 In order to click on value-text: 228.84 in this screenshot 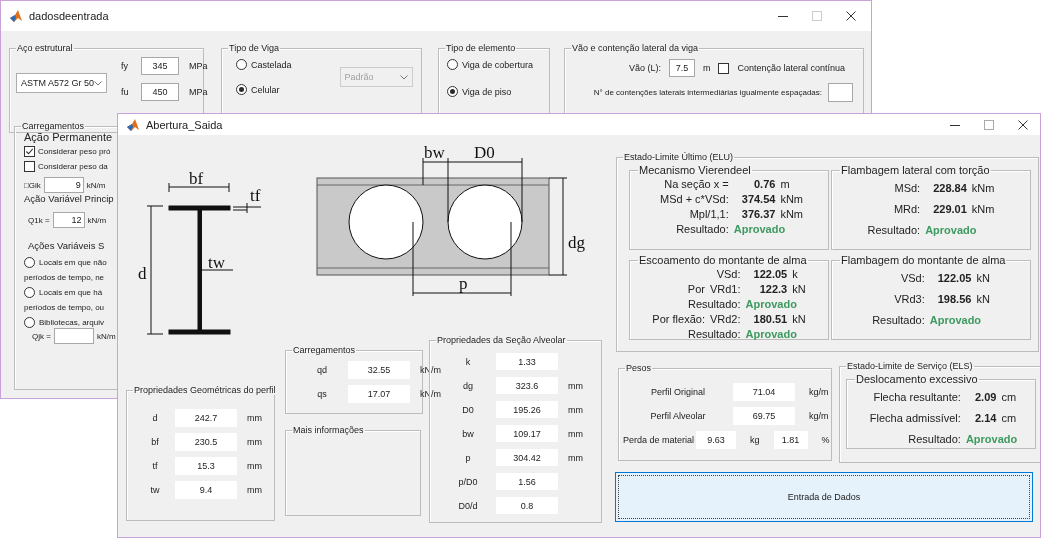, I will do `click(949, 188)`.